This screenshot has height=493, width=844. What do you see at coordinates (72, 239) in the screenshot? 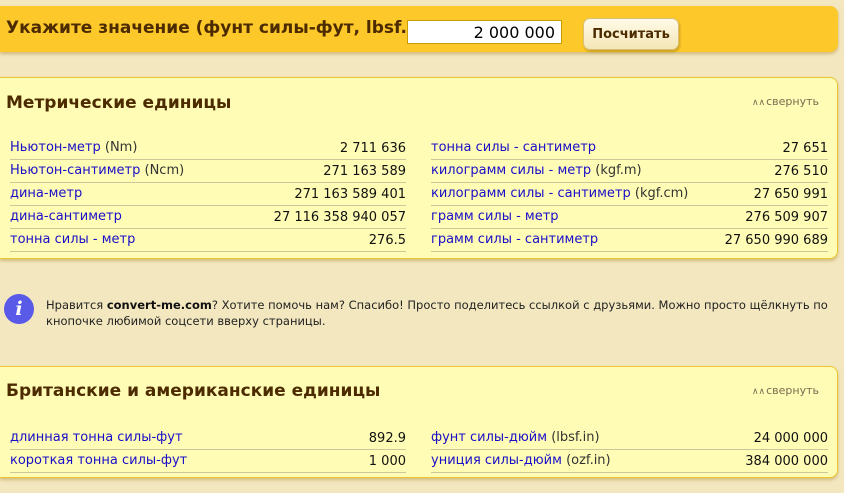
I see `unit-link: тонна силы - метр` at bounding box center [72, 239].